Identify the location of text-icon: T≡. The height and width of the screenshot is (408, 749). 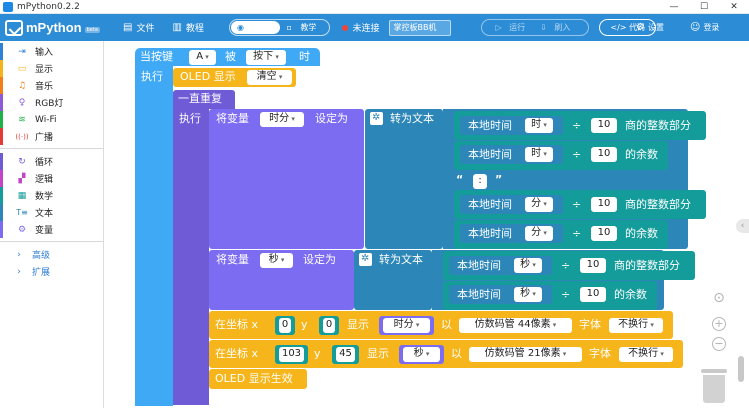
(22, 212).